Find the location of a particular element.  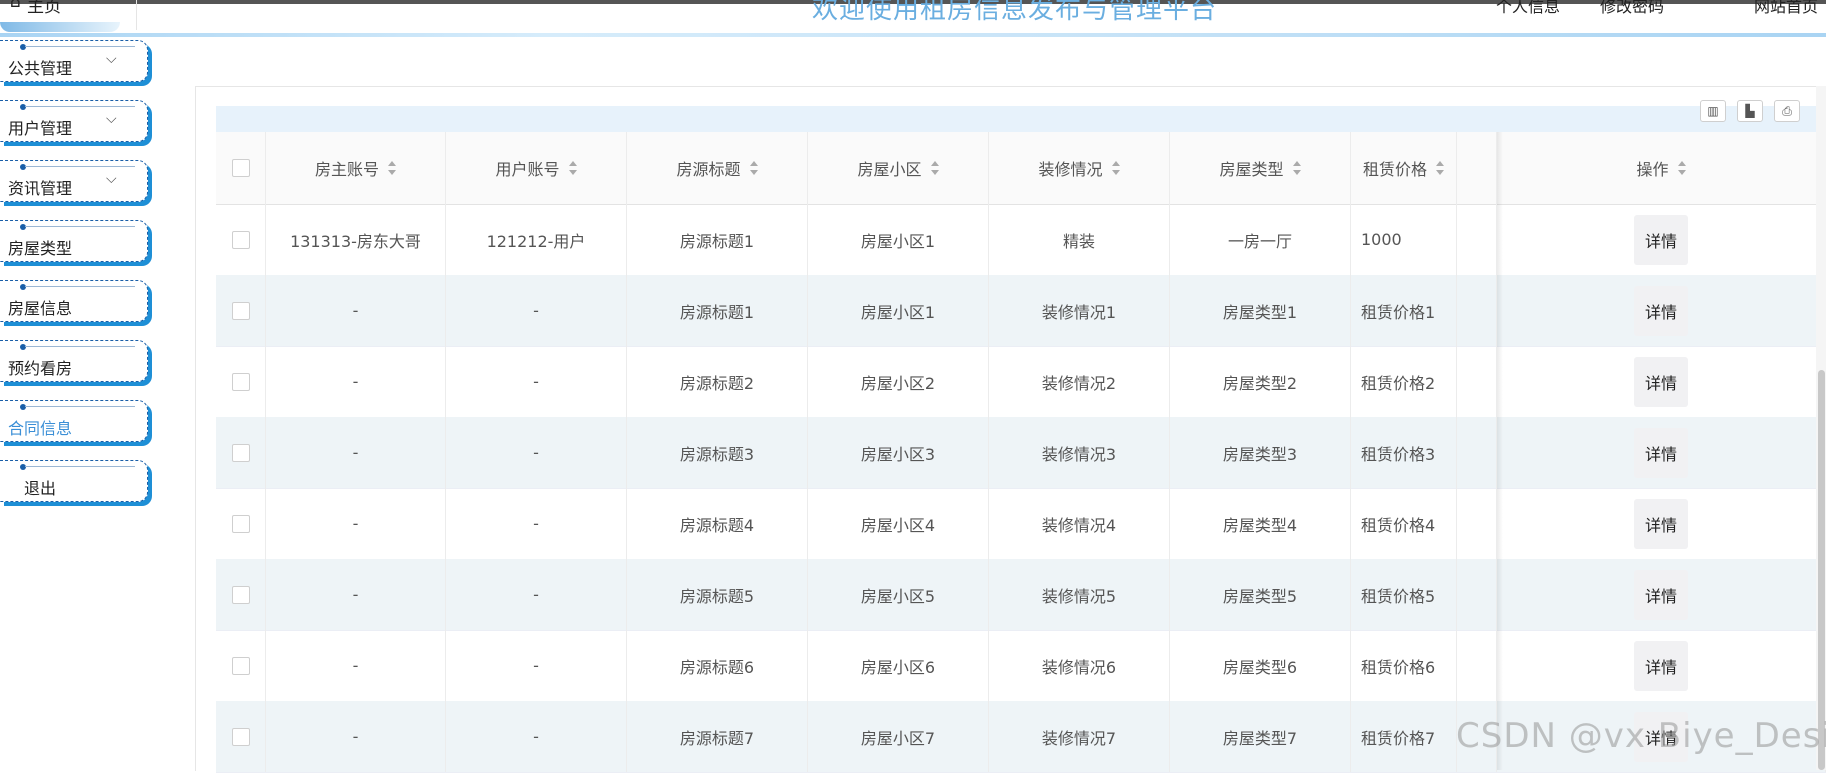

sidebar-item: 预约看房 is located at coordinates (74, 361).